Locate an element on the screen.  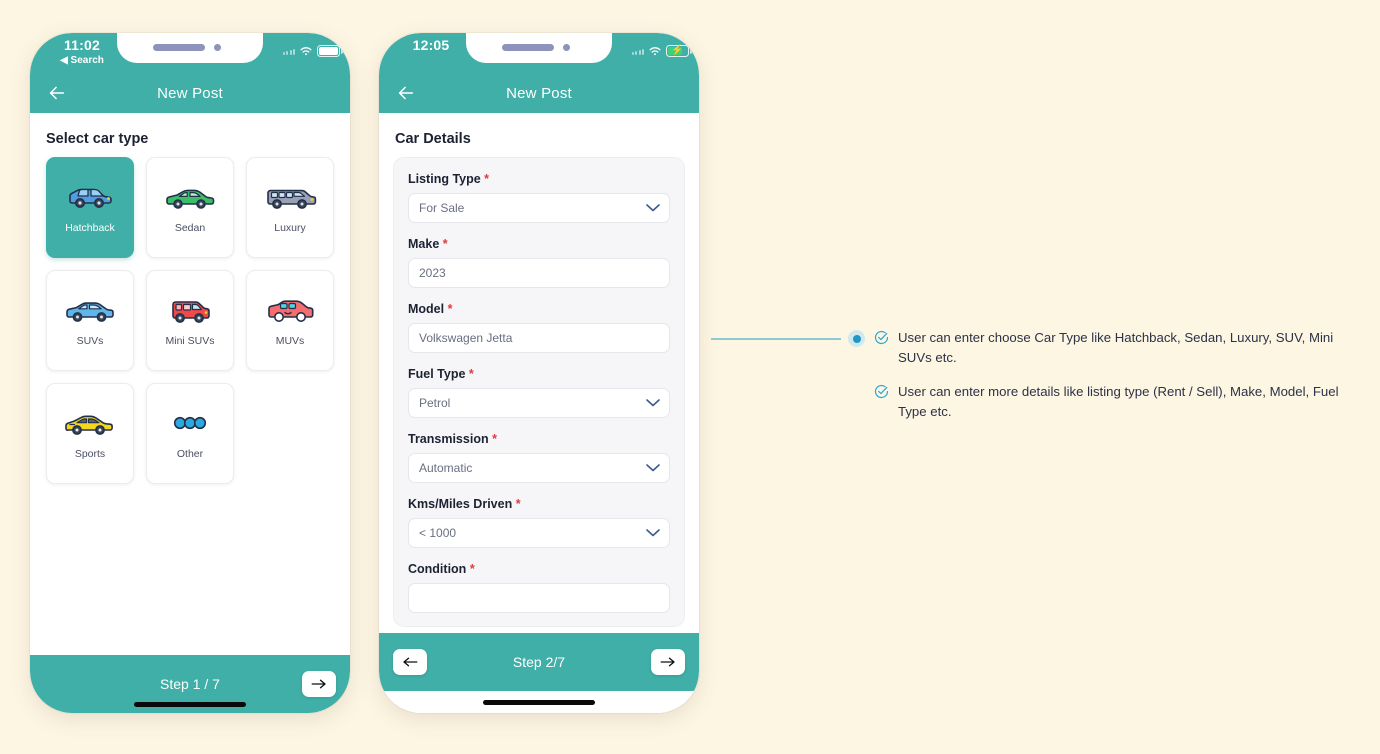
field-value: Petrol is located at coordinates (435, 403).